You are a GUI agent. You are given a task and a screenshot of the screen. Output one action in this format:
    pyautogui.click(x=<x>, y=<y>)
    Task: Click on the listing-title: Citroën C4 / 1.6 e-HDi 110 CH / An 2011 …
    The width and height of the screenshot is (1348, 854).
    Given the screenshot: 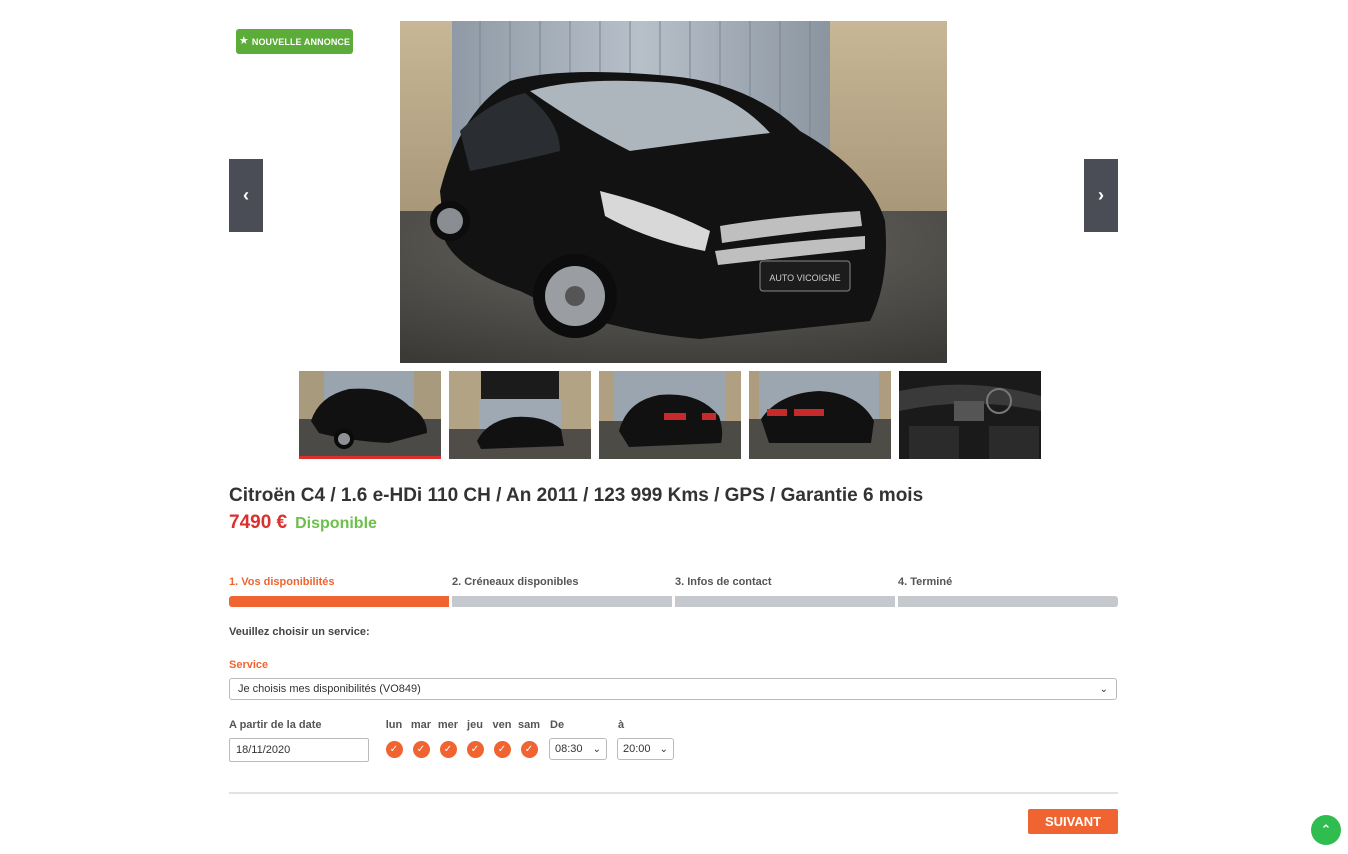 What is the action you would take?
    pyautogui.click(x=576, y=495)
    